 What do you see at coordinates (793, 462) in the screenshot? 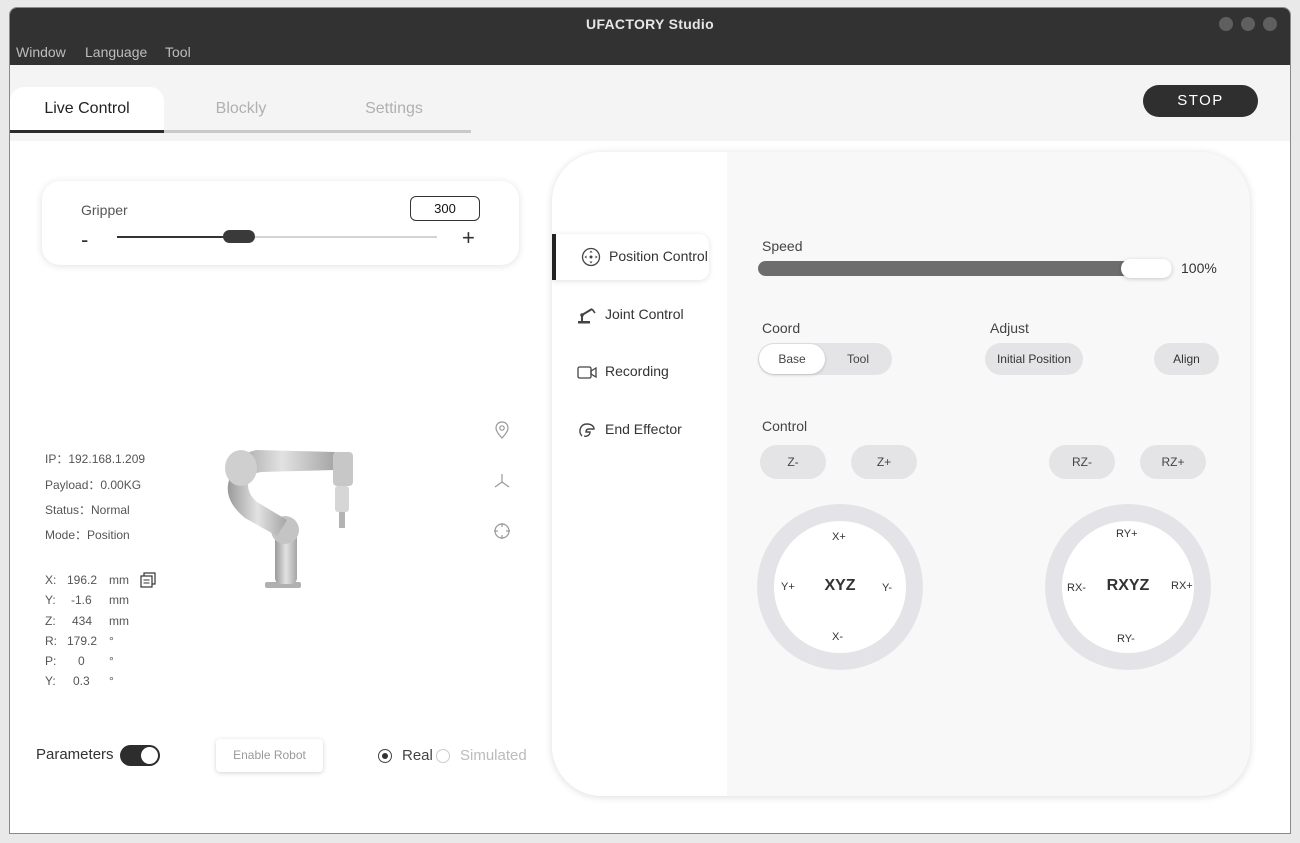
I see `jog-z-minus-button: Z-` at bounding box center [793, 462].